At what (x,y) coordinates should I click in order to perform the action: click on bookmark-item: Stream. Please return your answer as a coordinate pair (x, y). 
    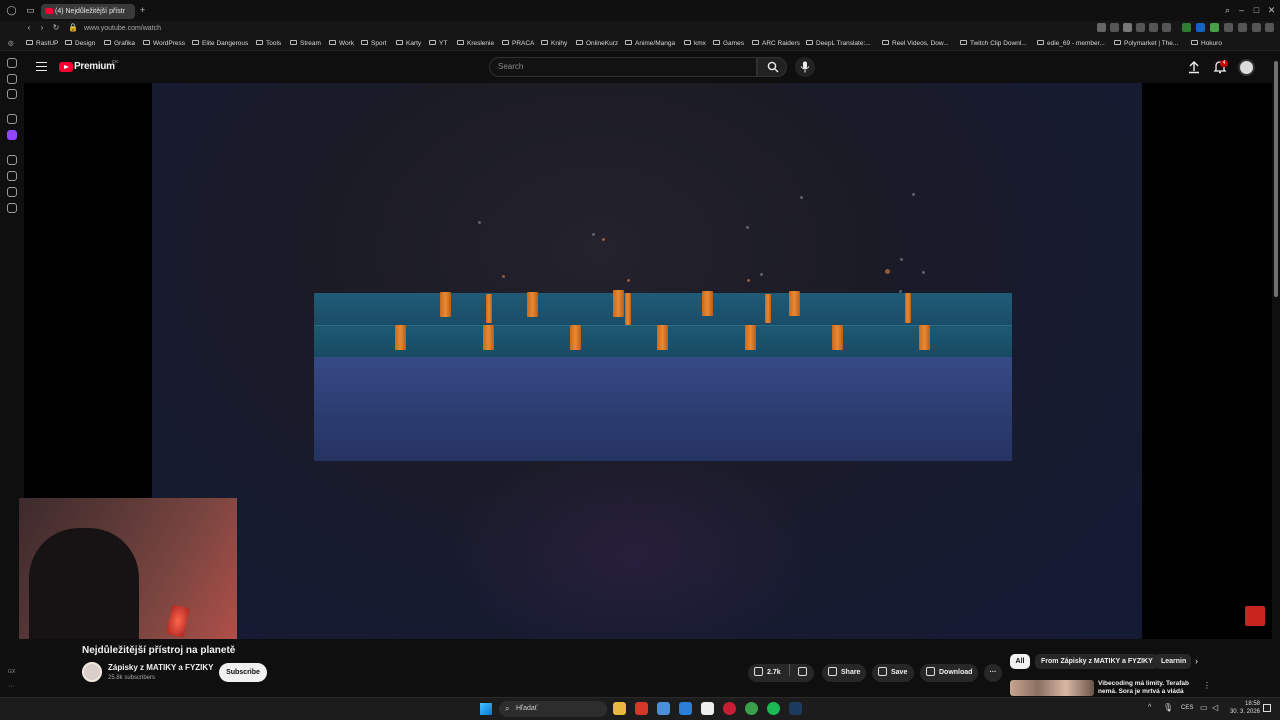
    Looking at the image, I should click on (305, 44).